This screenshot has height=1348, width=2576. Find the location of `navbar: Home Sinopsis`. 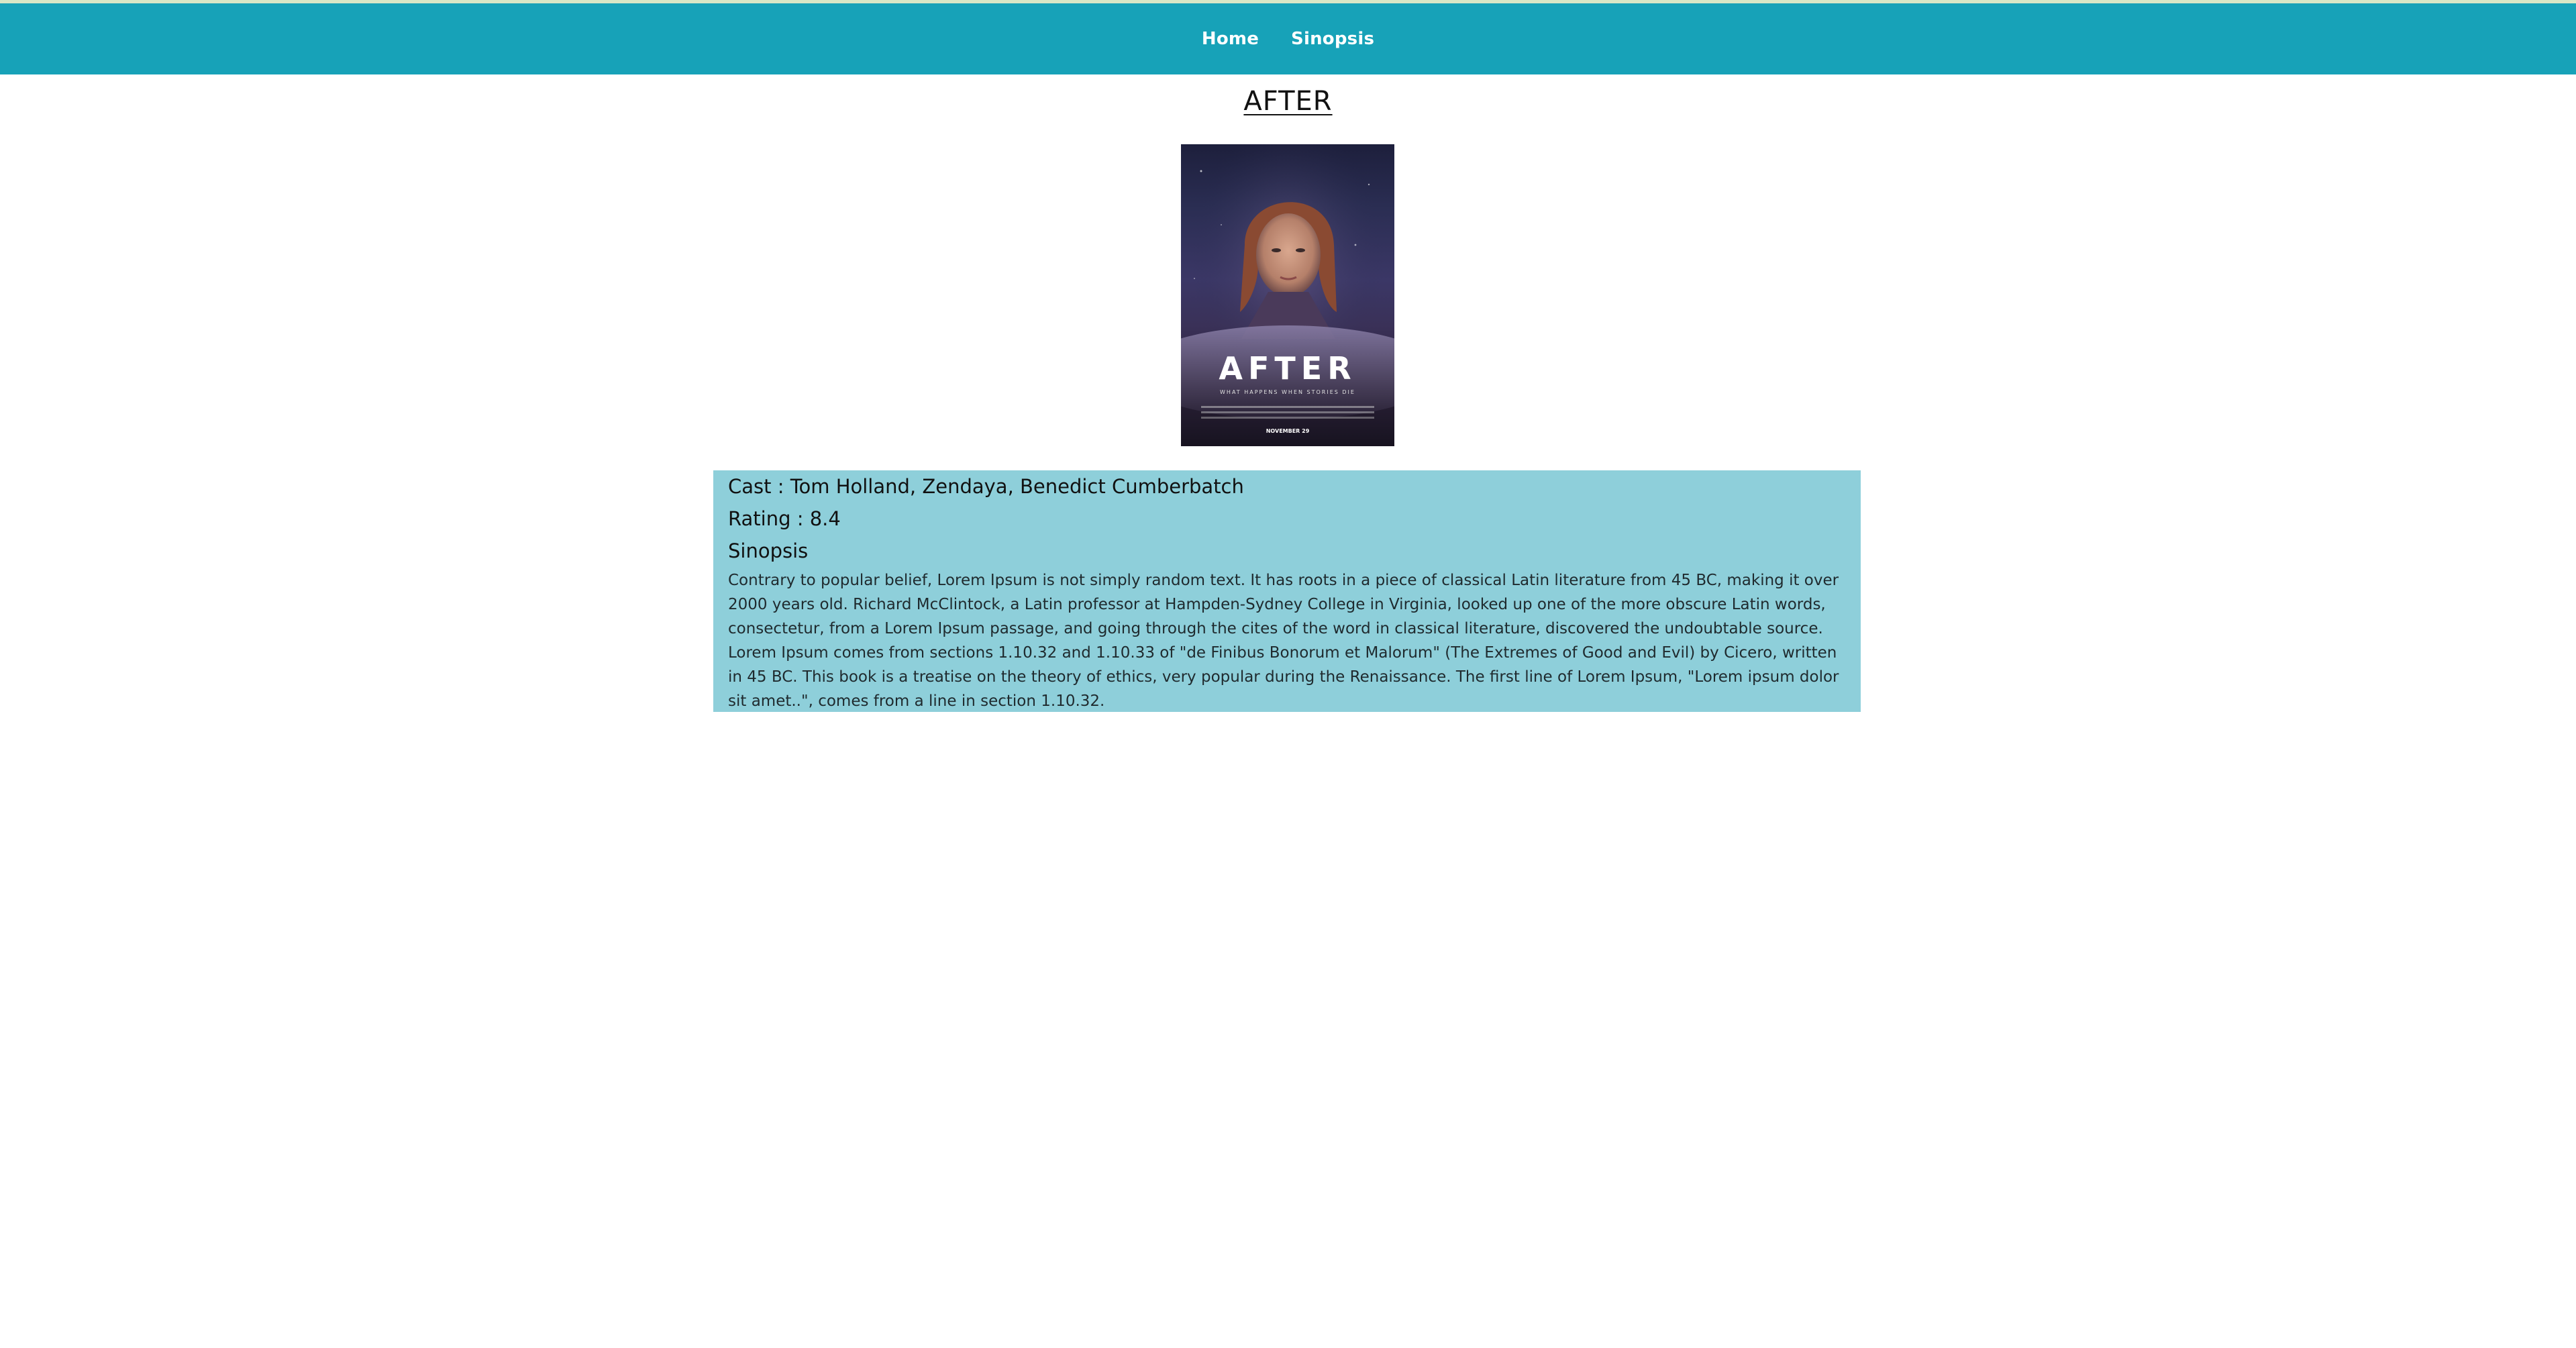

navbar: Home Sinopsis is located at coordinates (1288, 38).